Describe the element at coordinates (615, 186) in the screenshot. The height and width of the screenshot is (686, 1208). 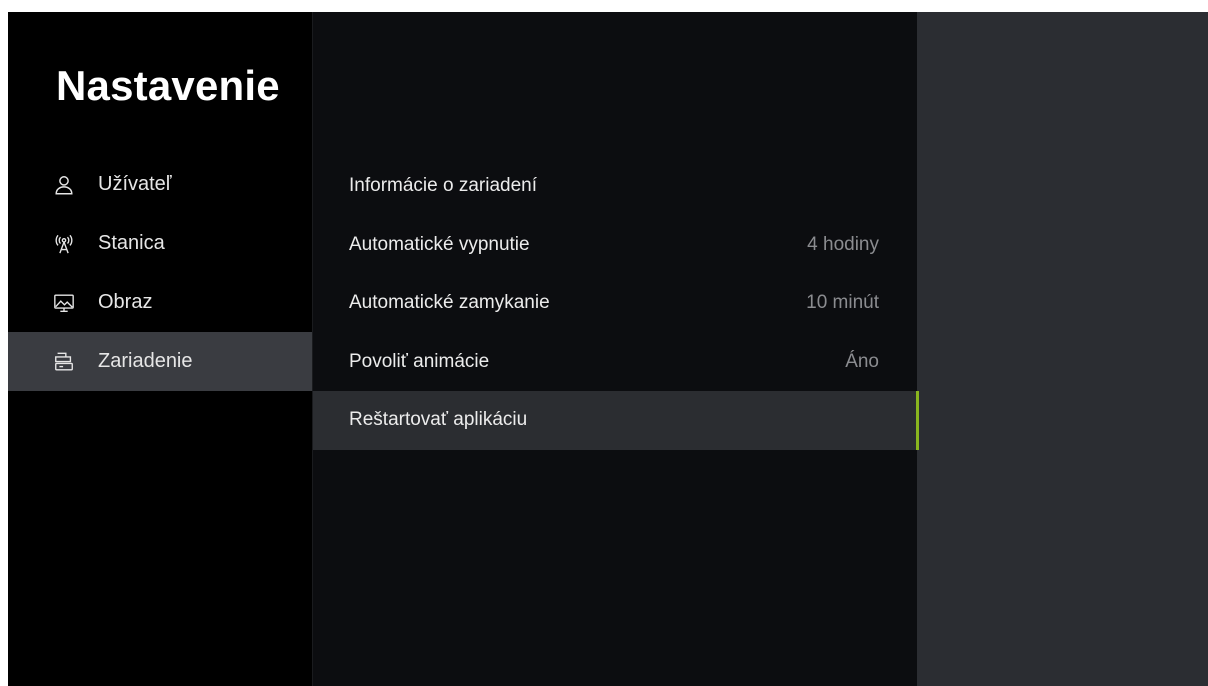
I see `device-info-item: Informácie o zariadení` at that location.